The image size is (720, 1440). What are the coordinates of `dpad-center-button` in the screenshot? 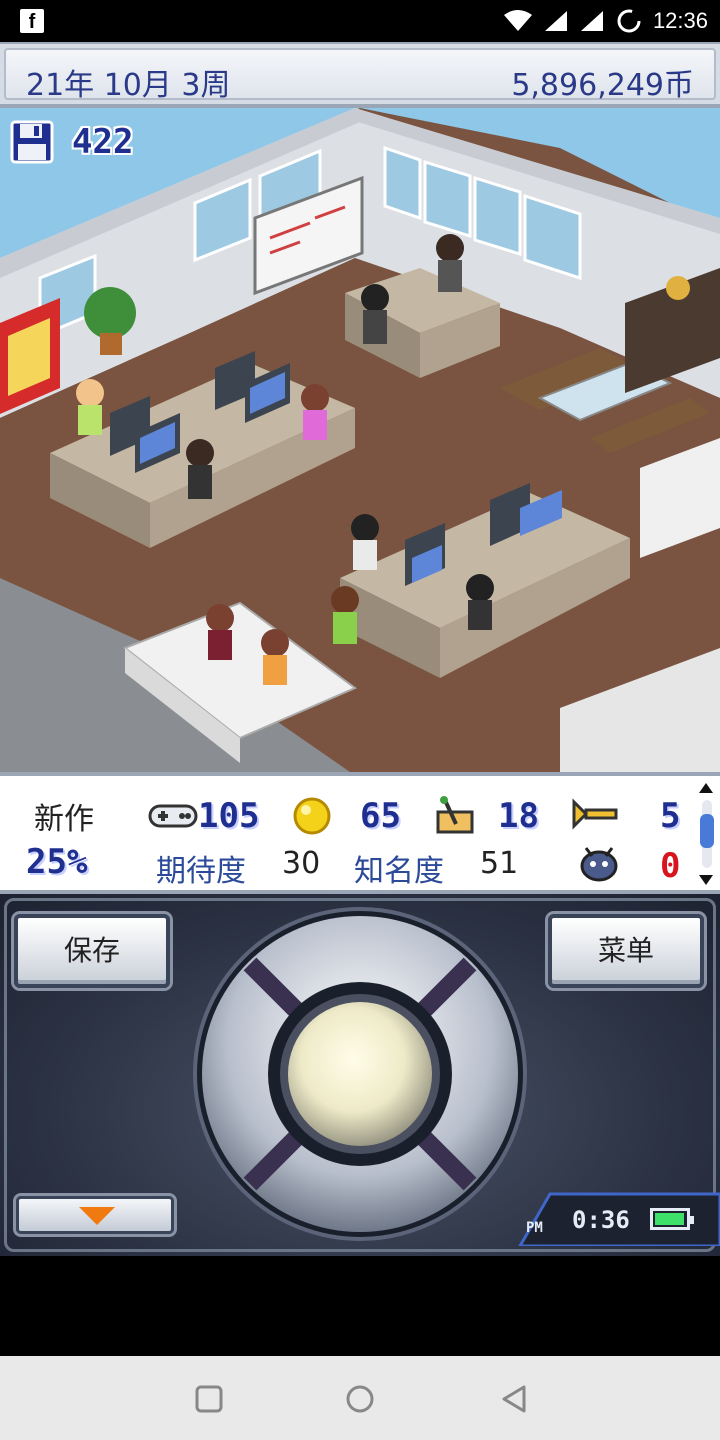 It's located at (360, 1074).